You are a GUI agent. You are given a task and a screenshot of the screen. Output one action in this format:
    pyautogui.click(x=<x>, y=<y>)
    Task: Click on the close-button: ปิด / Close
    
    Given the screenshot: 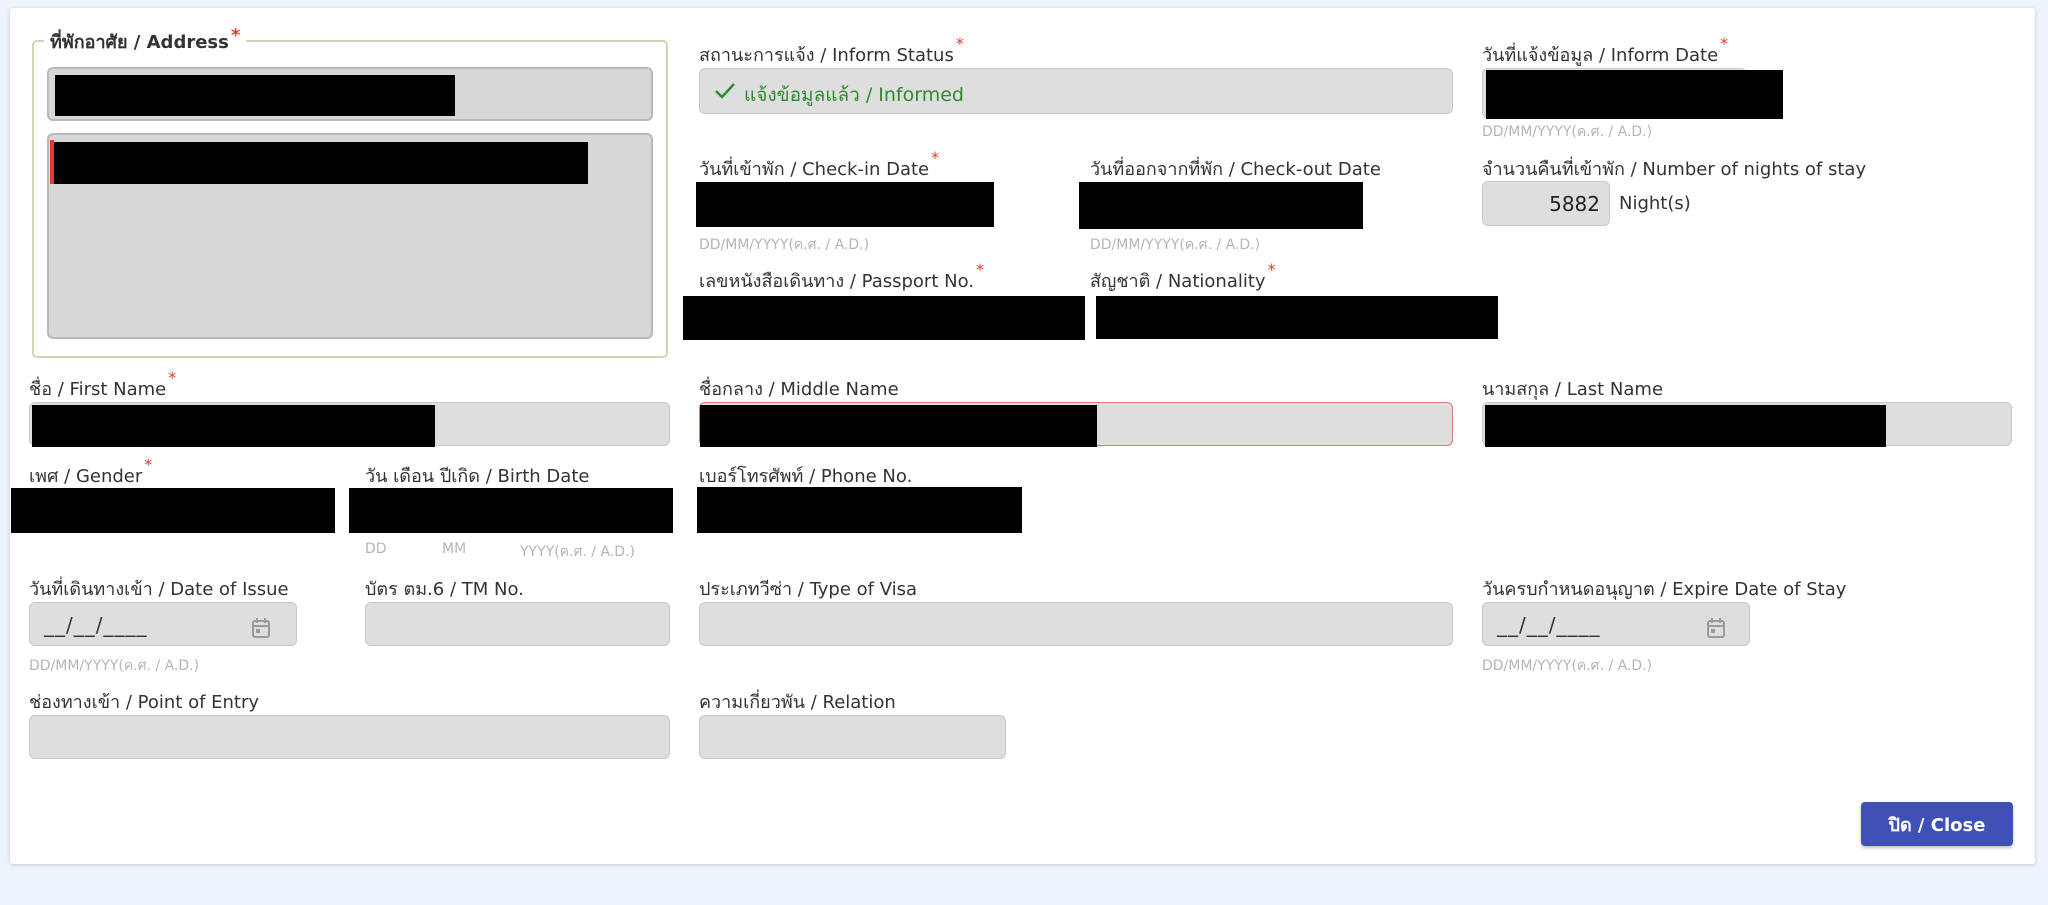 What is the action you would take?
    pyautogui.click(x=1937, y=824)
    